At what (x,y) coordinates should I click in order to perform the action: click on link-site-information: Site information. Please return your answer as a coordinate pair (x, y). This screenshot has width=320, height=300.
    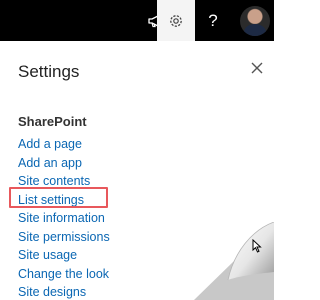
    Looking at the image, I should click on (64, 218).